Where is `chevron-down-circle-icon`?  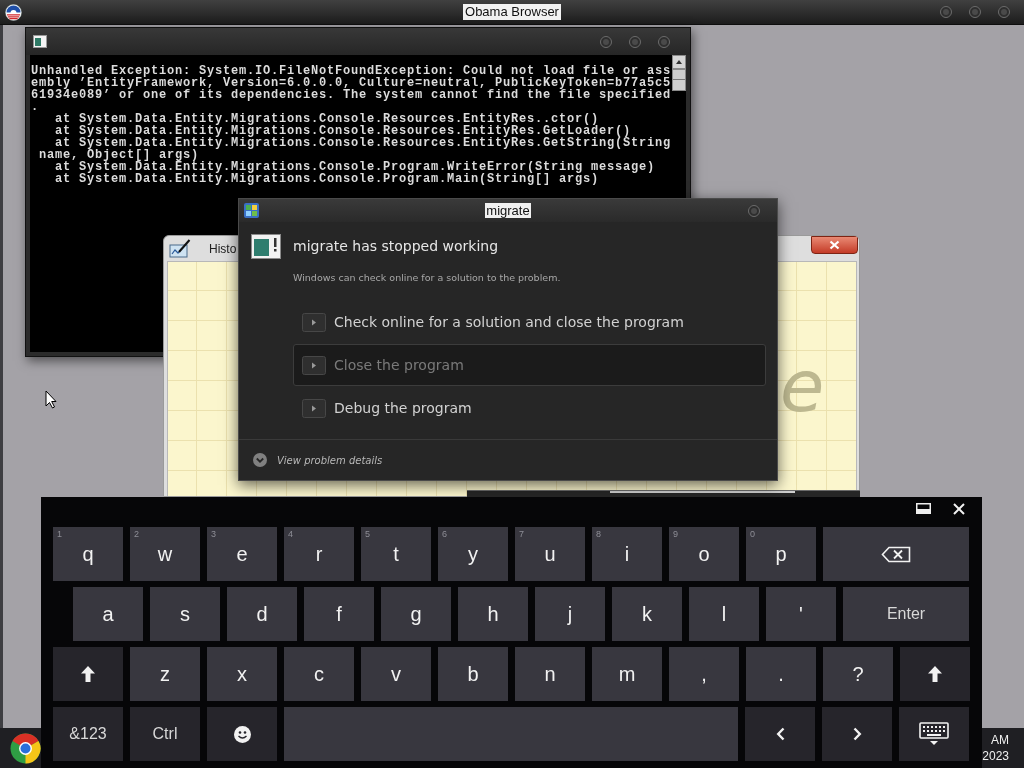
chevron-down-circle-icon is located at coordinates (260, 460).